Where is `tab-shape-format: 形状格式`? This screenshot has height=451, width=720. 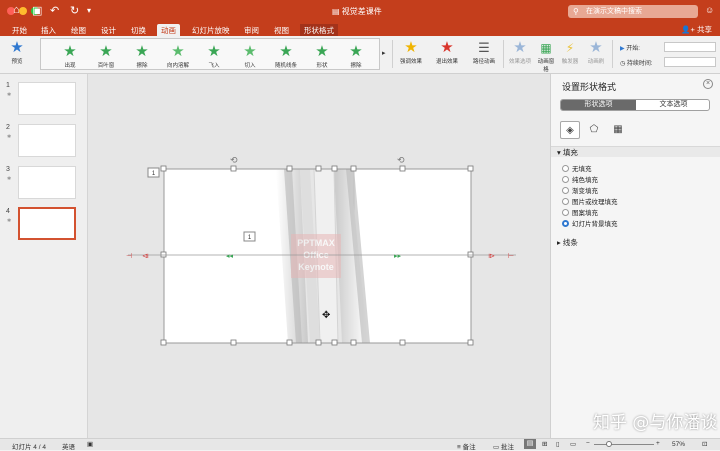 tab-shape-format: 形状格式 is located at coordinates (319, 30).